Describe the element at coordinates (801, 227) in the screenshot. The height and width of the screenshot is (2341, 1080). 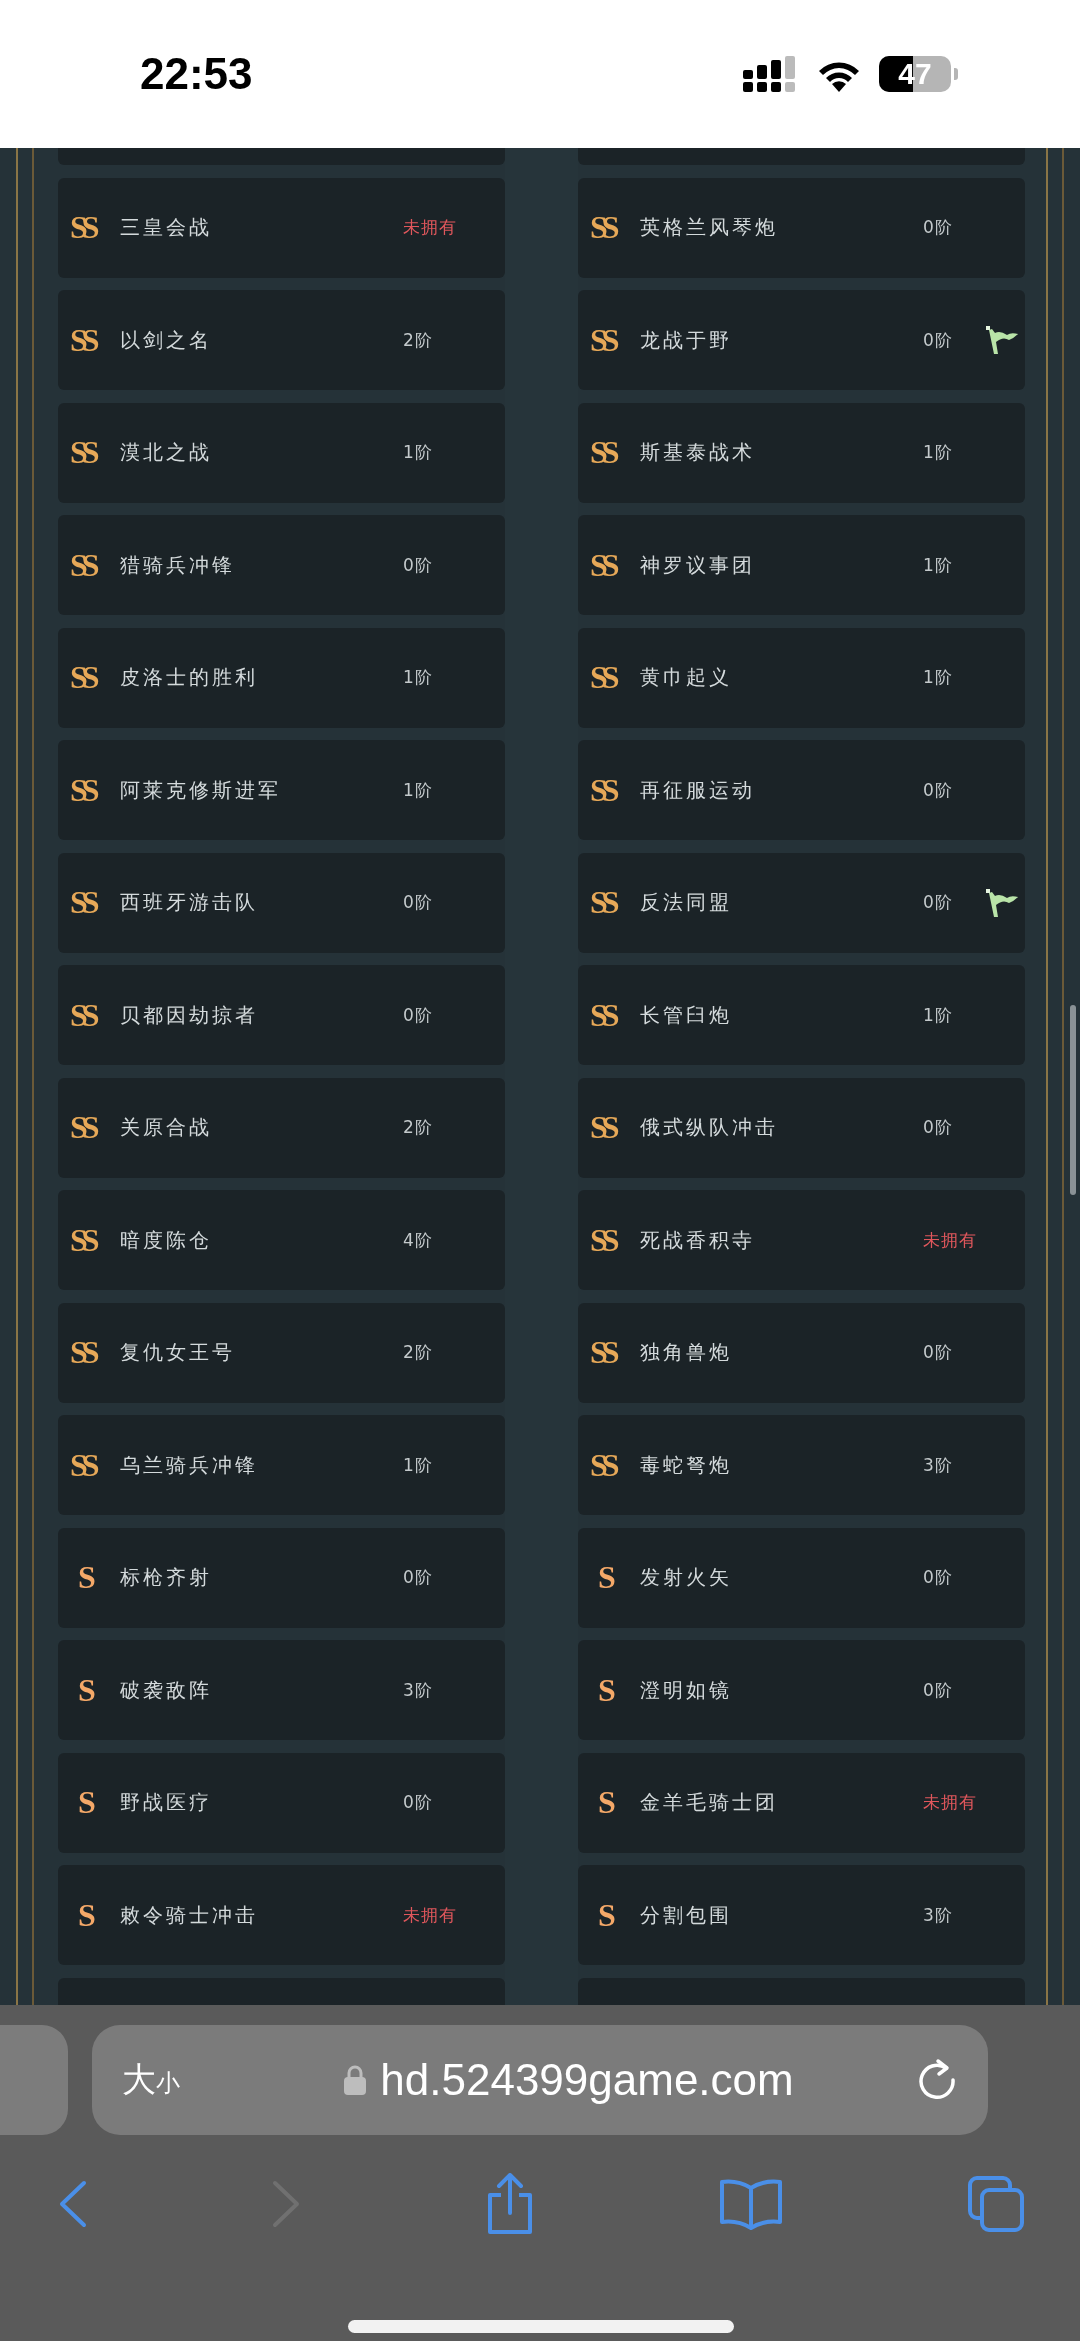
I see `tactic-card: SS 英格兰风琴炮 0阶` at that location.